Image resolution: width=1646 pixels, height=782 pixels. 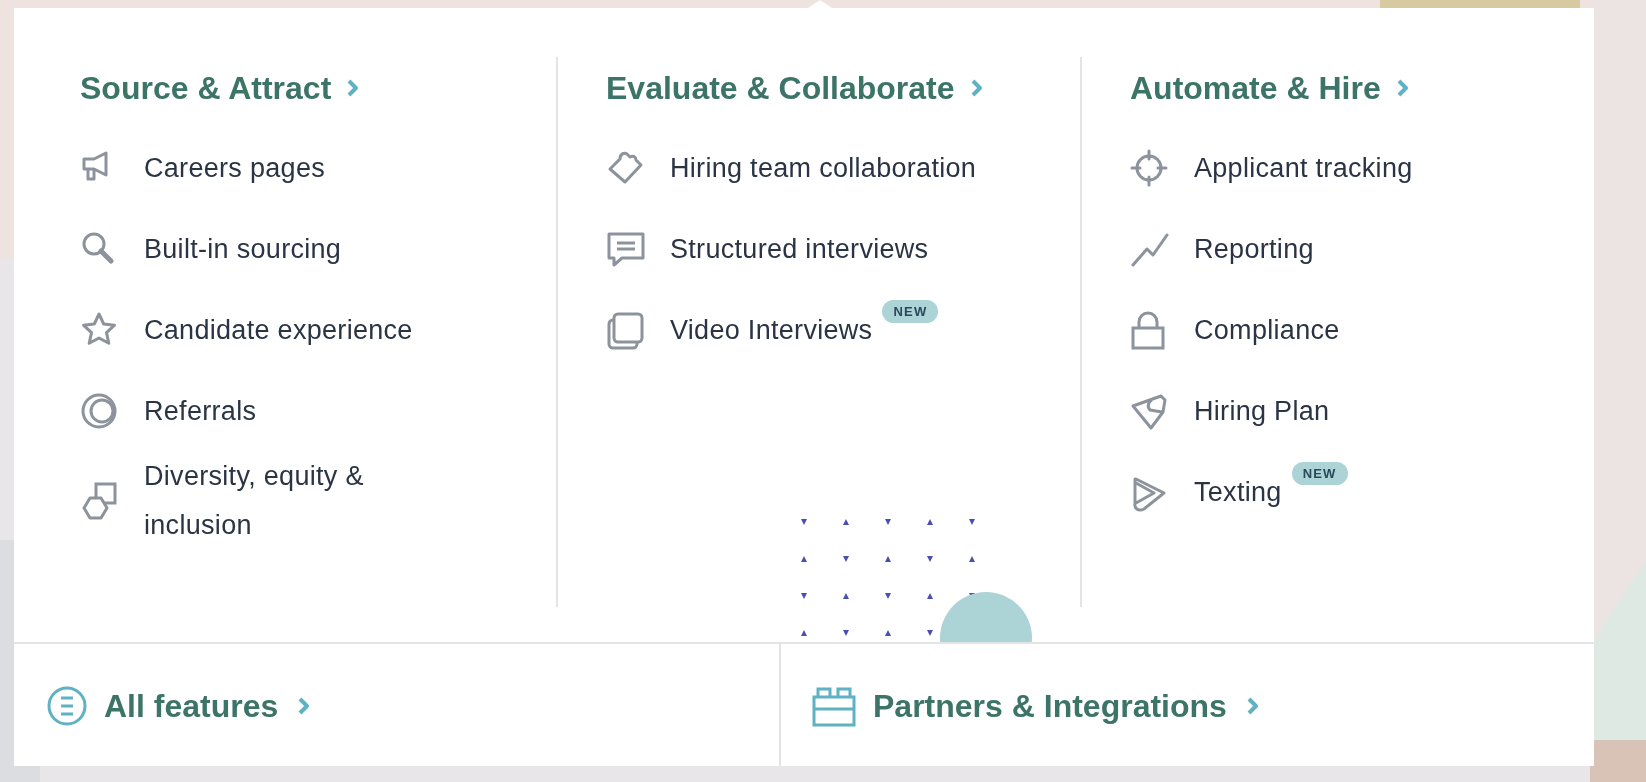 What do you see at coordinates (772, 330) in the screenshot?
I see `feature-link: Video Interviews NEW` at bounding box center [772, 330].